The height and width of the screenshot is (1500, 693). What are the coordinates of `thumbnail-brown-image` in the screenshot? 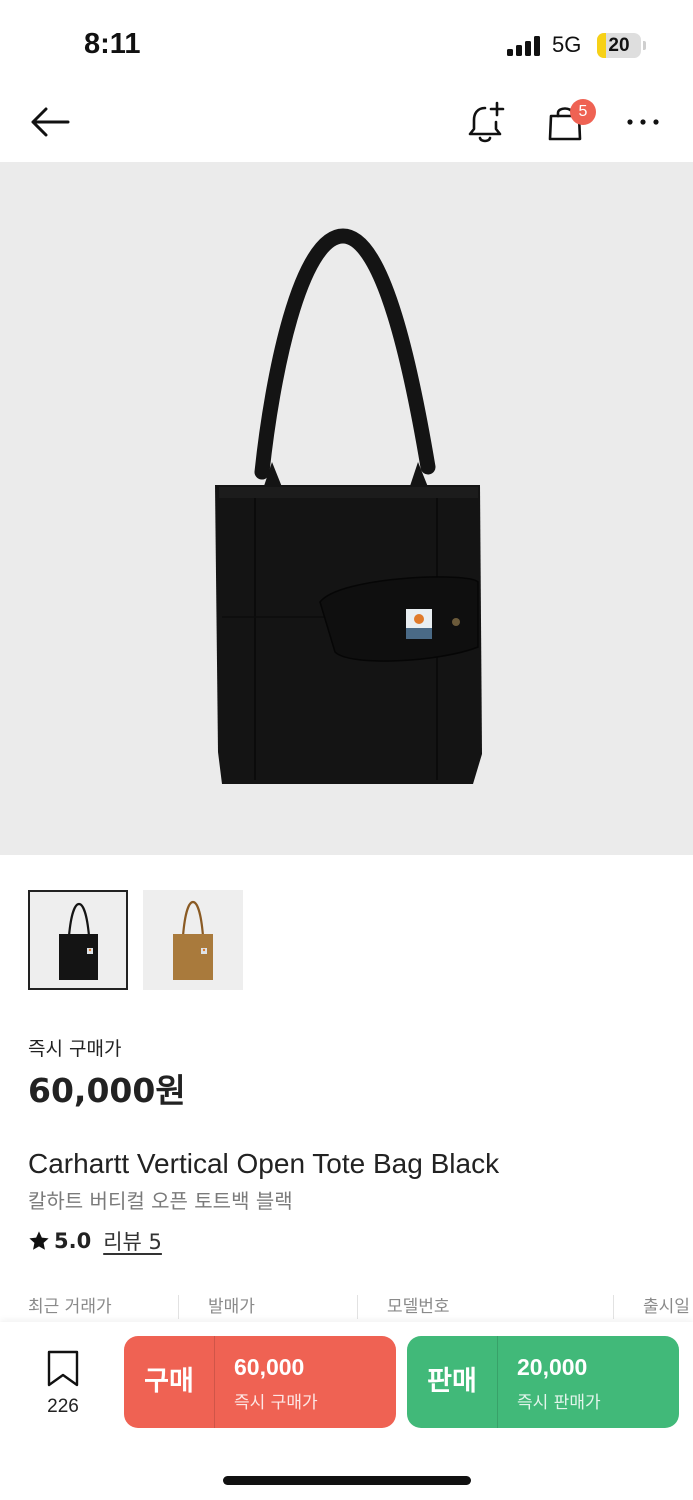 It's located at (193, 940).